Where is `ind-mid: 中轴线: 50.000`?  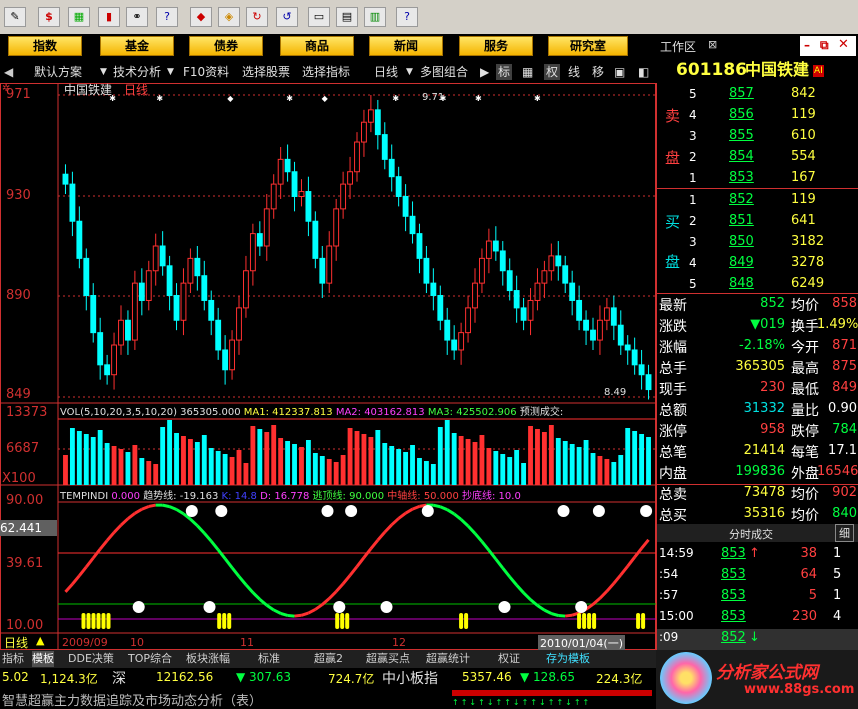 ind-mid: 中轴线: 50.000 is located at coordinates (423, 496).